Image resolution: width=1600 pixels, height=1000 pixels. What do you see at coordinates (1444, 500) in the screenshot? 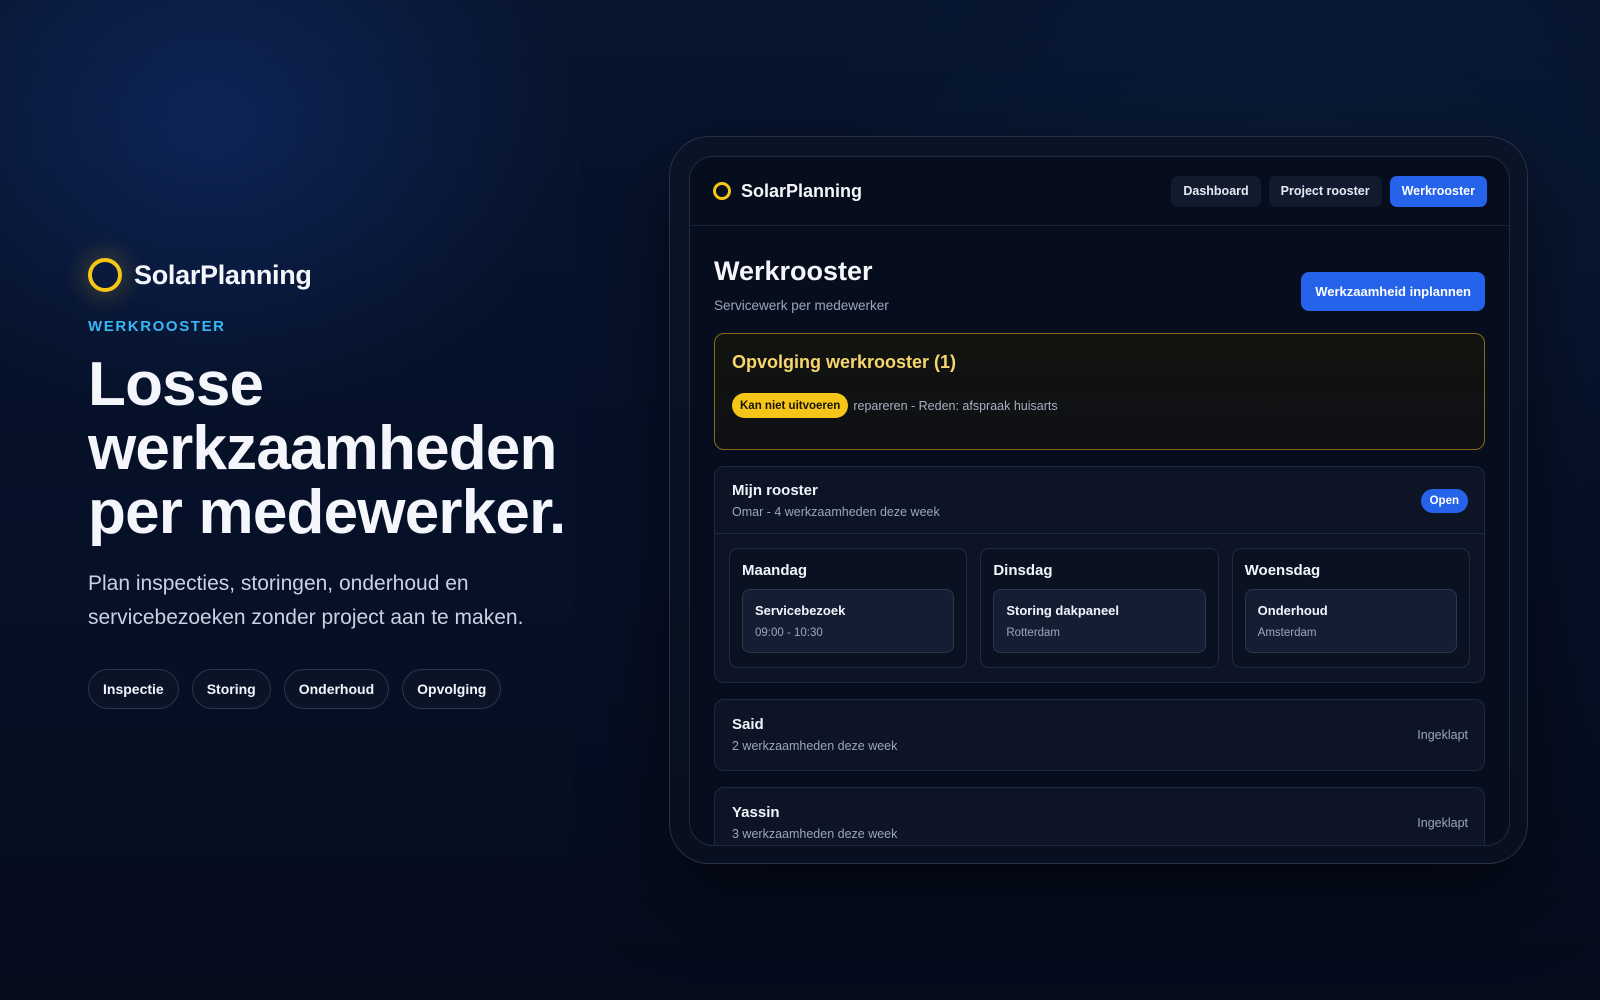
I see `status-badge: Open` at bounding box center [1444, 500].